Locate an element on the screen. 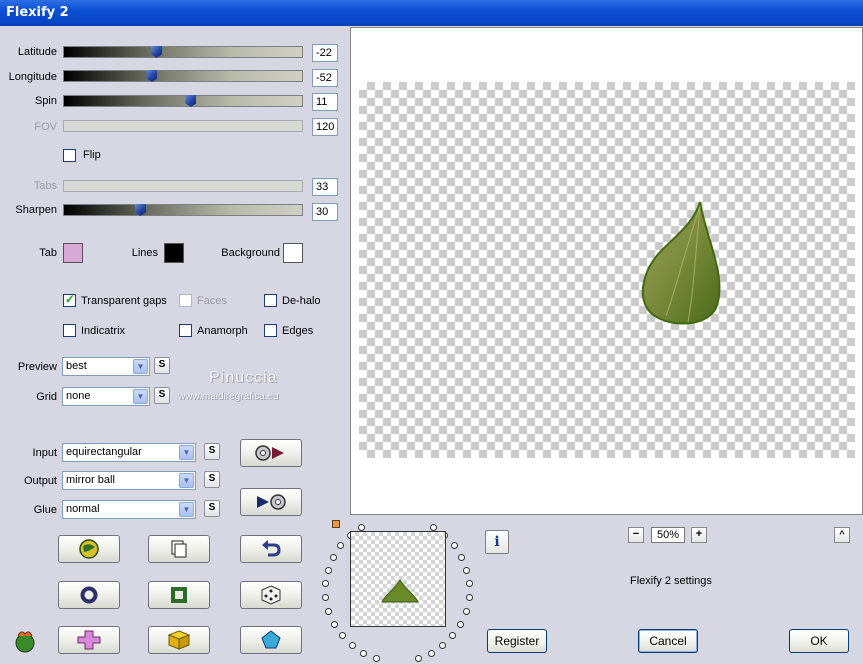  frame-button is located at coordinates (179, 595).